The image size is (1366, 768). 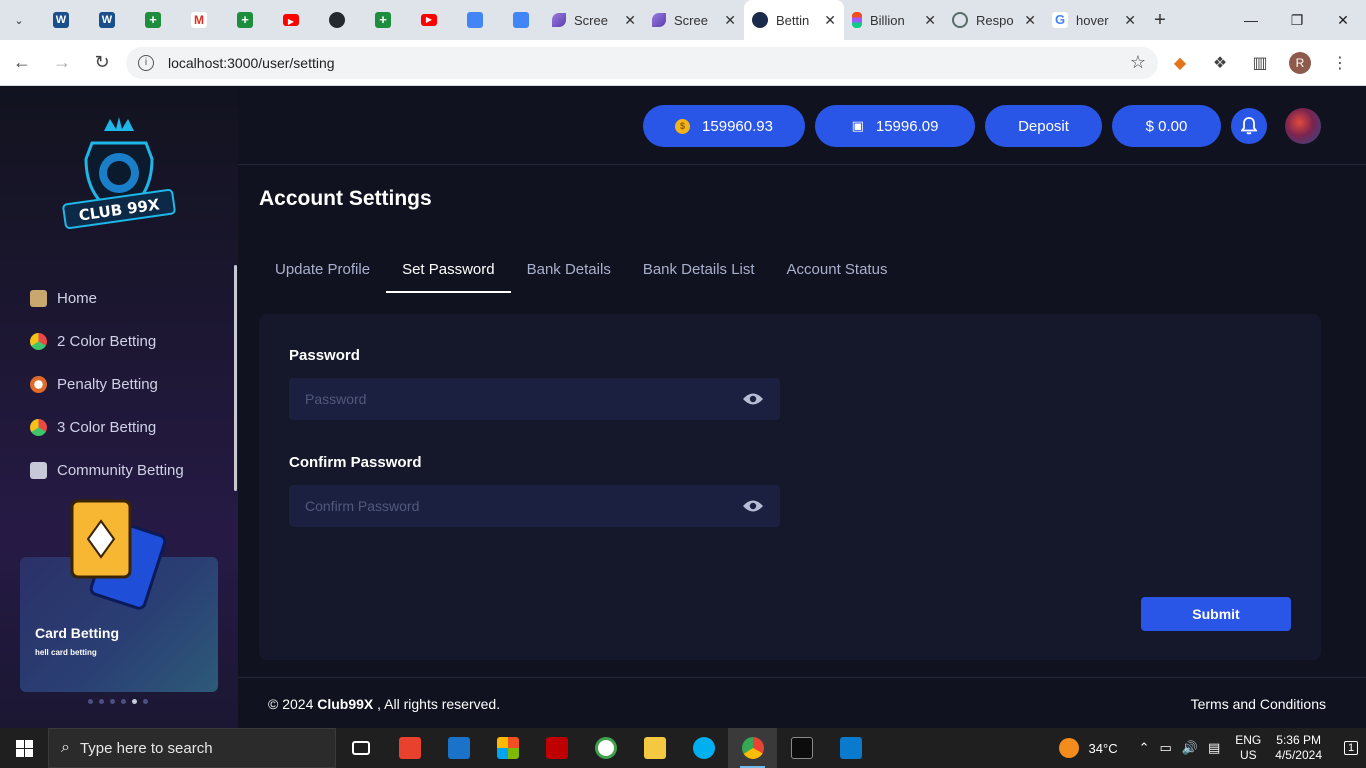 I want to click on filezilla-icon, so click(x=556, y=748).